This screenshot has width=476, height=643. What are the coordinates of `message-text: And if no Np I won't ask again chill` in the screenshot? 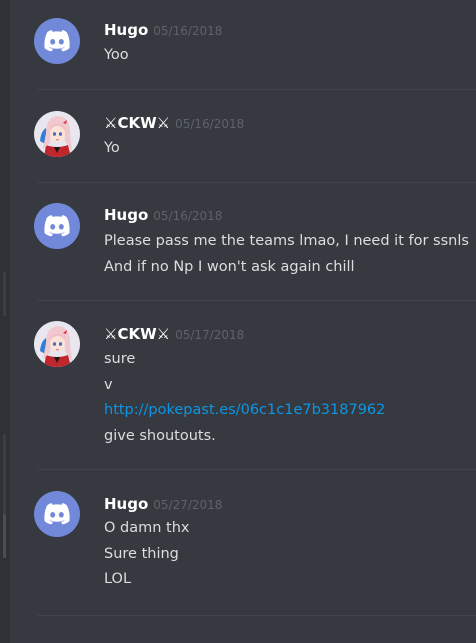 It's located at (229, 267).